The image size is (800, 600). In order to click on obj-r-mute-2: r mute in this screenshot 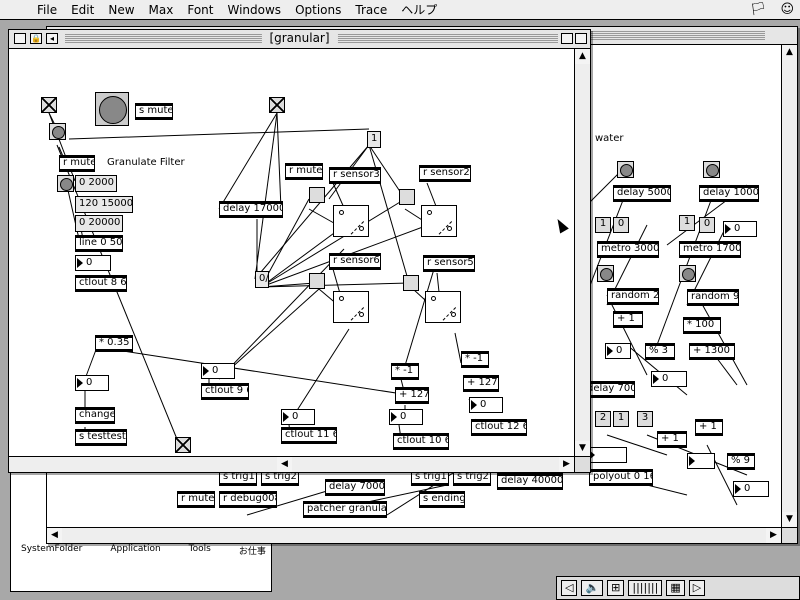, I will do `click(304, 171)`.